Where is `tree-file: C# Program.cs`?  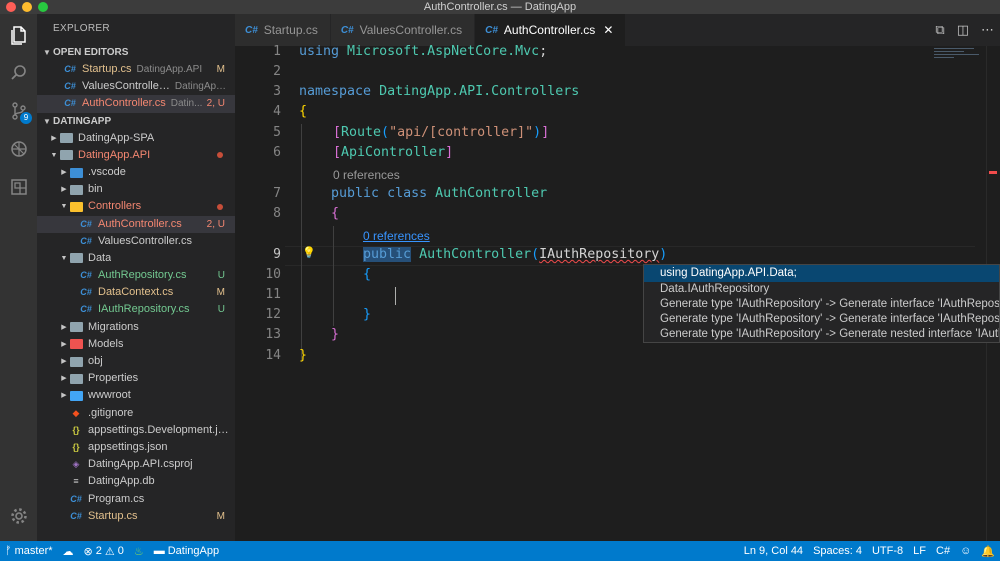
tree-file: C# Program.cs is located at coordinates (136, 499).